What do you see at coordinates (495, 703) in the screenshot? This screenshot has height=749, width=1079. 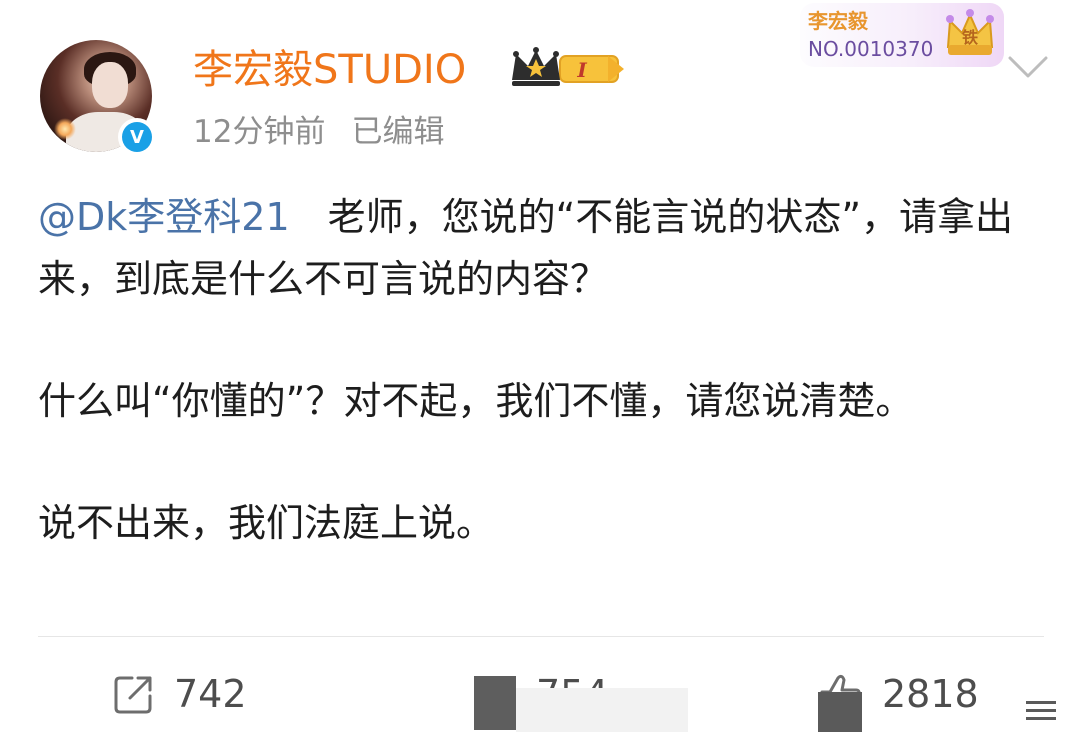 I see `overlay-block` at bounding box center [495, 703].